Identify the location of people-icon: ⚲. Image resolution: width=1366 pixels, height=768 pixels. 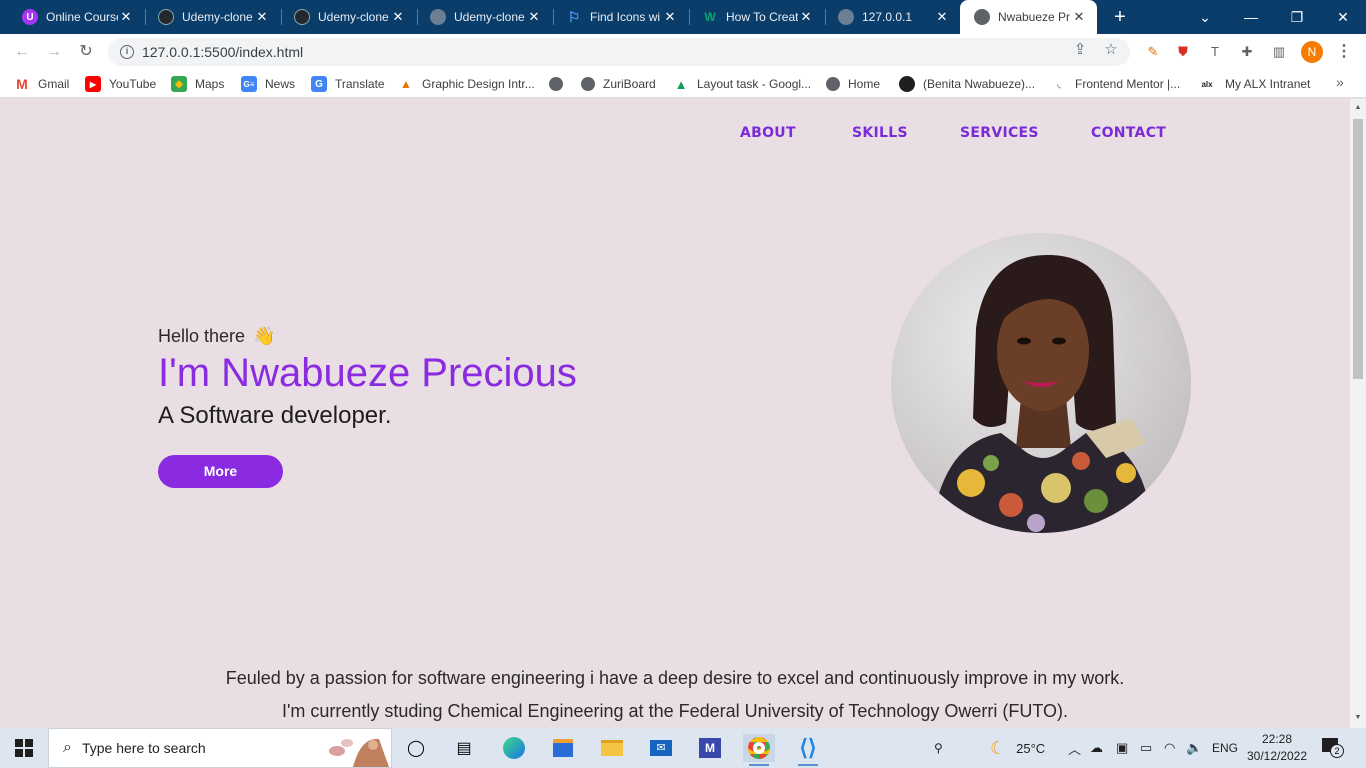
(938, 748).